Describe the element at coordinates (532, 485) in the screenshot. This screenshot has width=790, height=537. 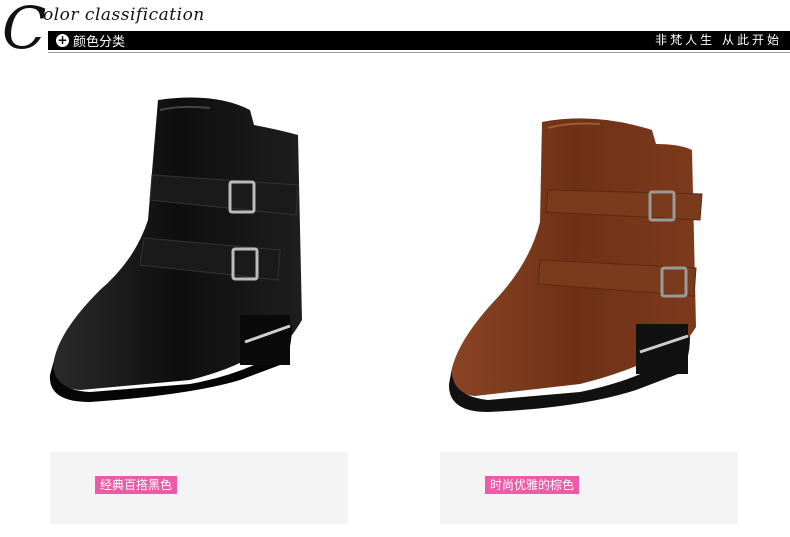
I see `color-tag-brown: 时尚优雅的棕色` at that location.